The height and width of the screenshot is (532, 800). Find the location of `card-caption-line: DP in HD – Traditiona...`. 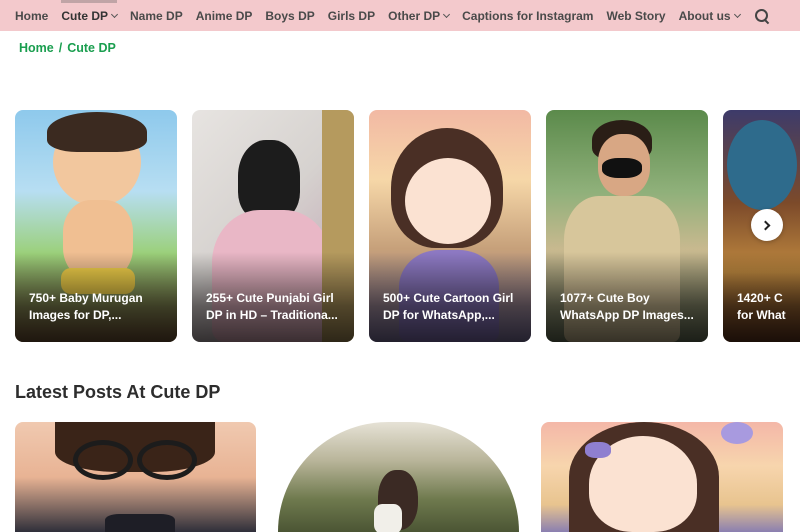

card-caption-line: DP in HD – Traditiona... is located at coordinates (272, 315).